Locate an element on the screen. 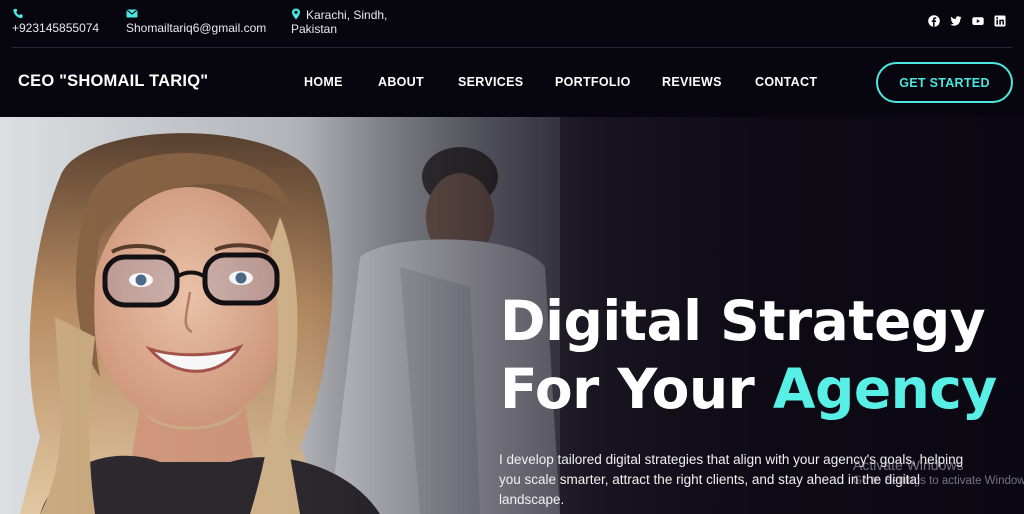  hero-title: Digital Strategy For Your Agency is located at coordinates (748, 355).